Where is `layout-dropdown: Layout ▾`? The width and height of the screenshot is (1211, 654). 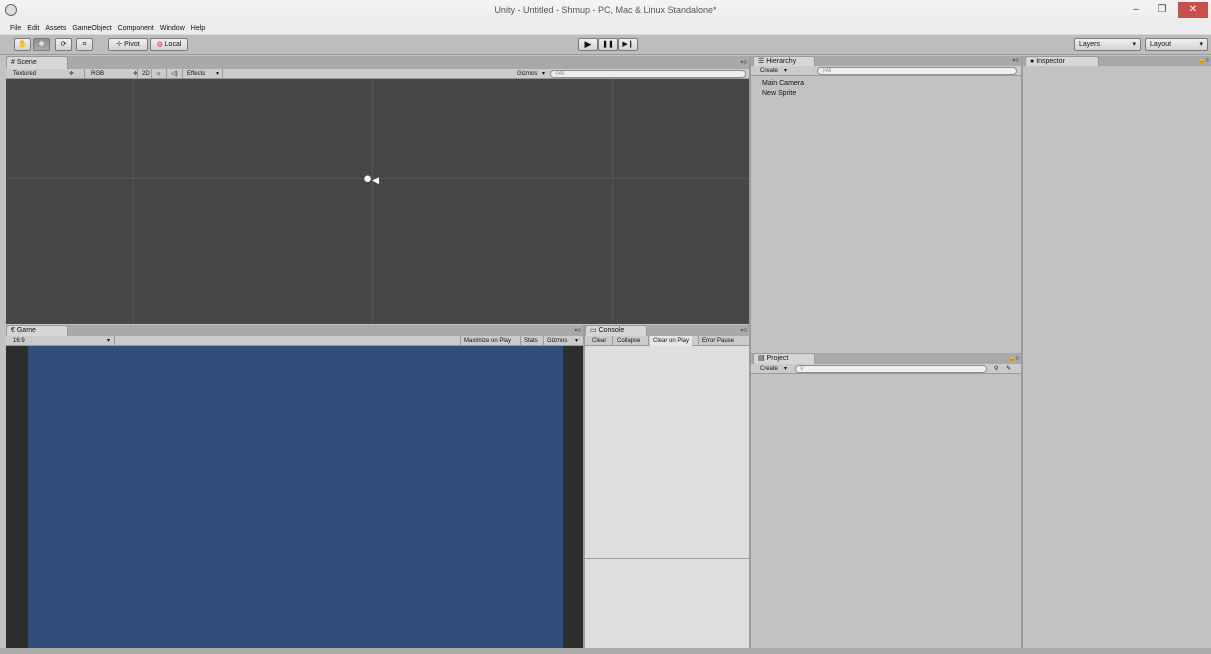 layout-dropdown: Layout ▾ is located at coordinates (1176, 44).